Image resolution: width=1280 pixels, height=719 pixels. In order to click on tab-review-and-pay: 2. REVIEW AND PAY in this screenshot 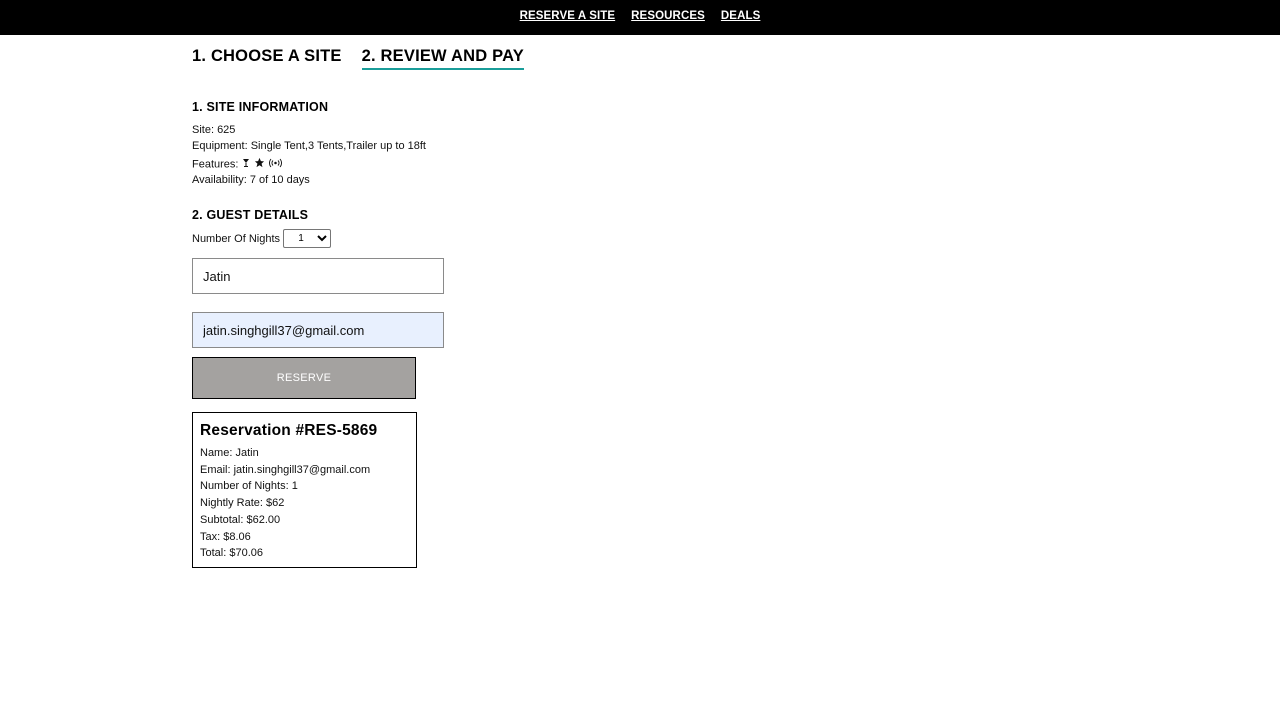, I will do `click(442, 58)`.